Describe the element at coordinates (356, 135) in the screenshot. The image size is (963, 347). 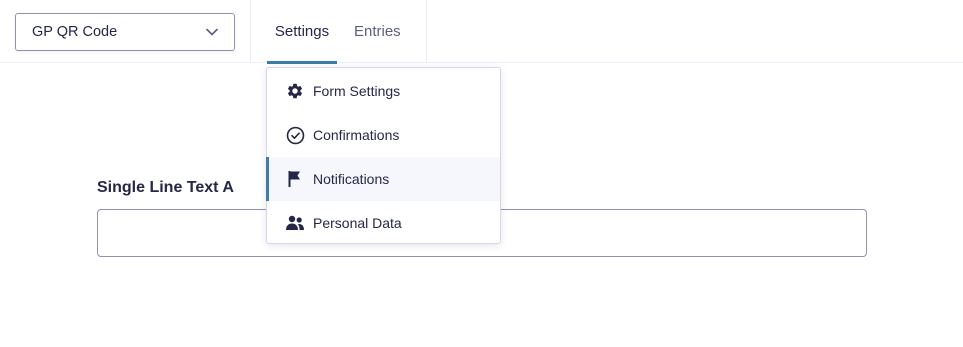
I see `menu-item-label: Confirmations` at that location.